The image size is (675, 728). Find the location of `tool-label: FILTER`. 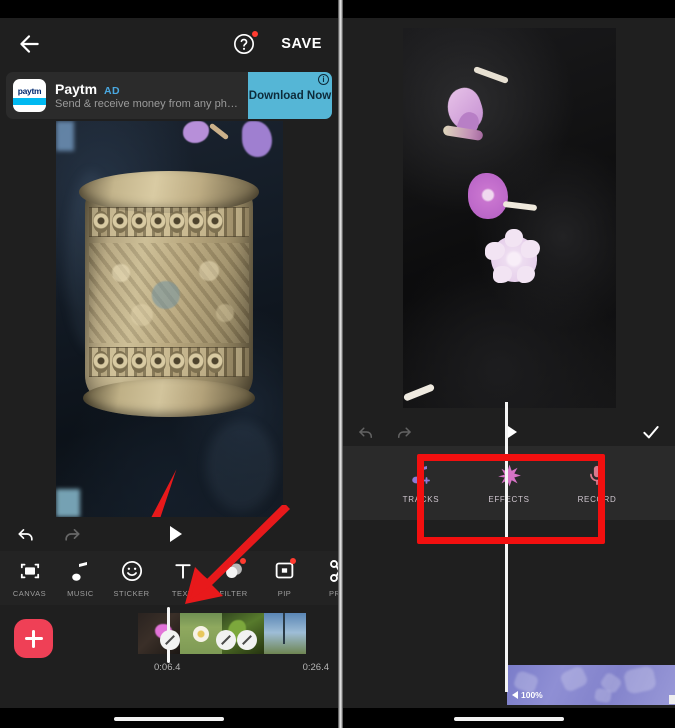

tool-label: FILTER is located at coordinates (233, 593).